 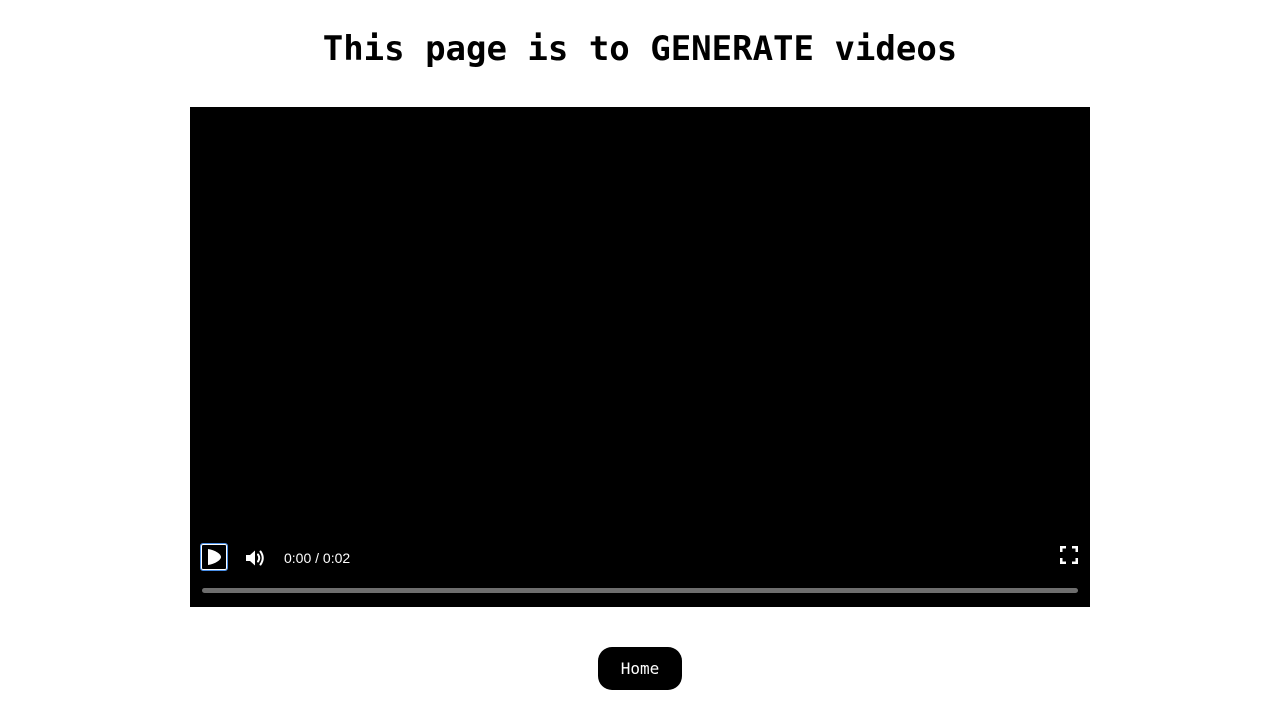 What do you see at coordinates (640, 590) in the screenshot?
I see `progress-bar` at bounding box center [640, 590].